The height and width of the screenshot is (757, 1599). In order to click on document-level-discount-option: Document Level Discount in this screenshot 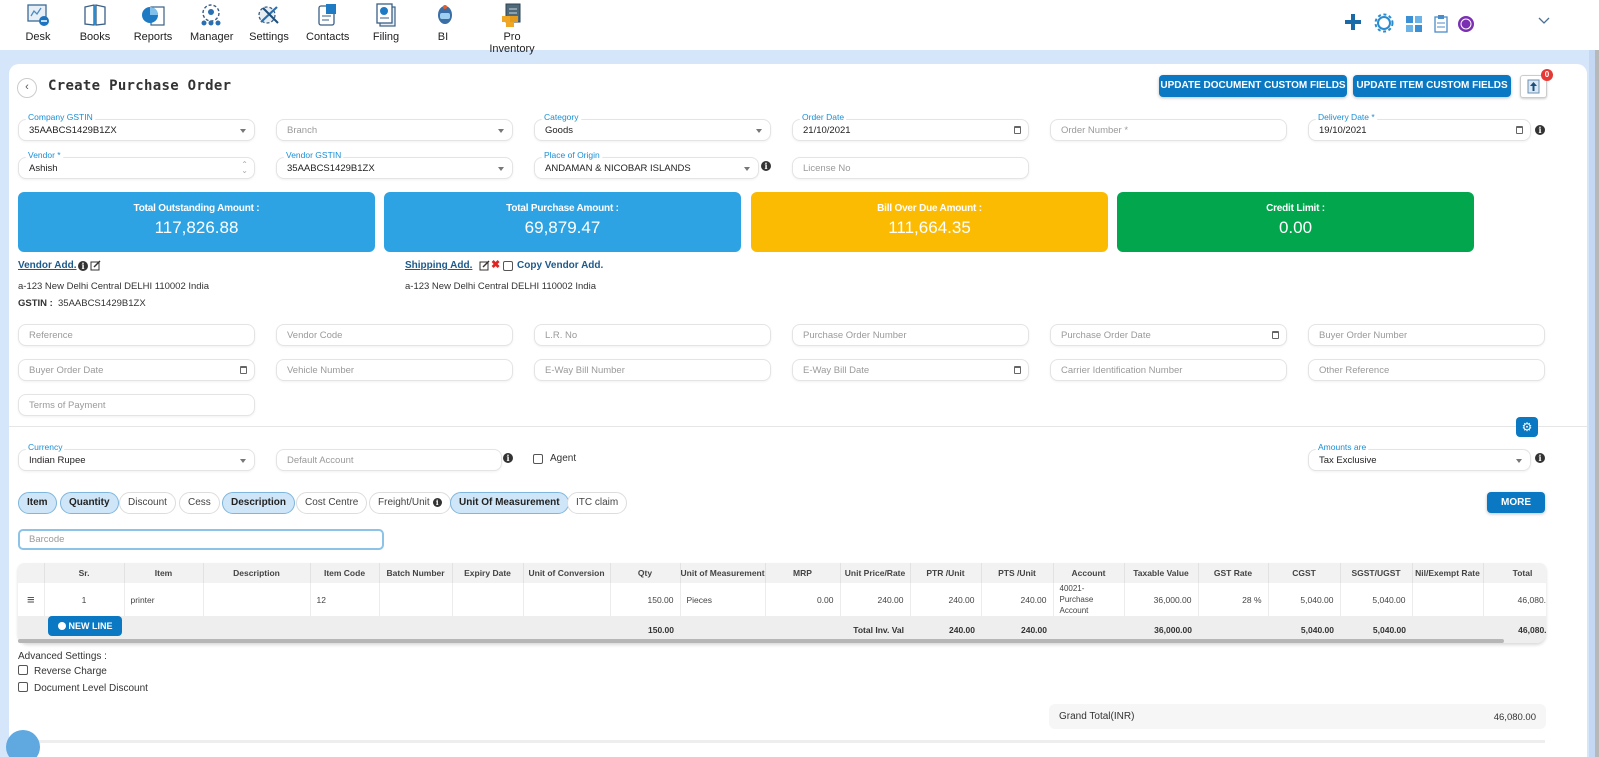, I will do `click(83, 688)`.